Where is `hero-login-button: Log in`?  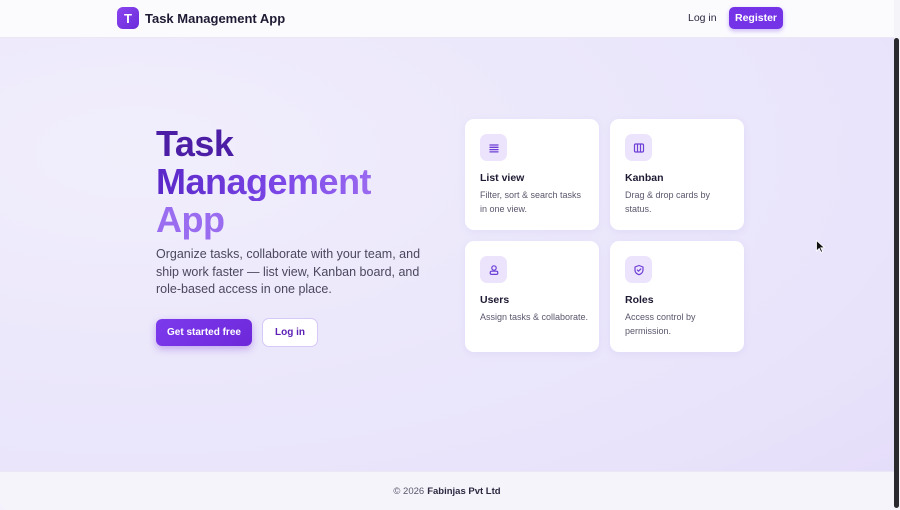
hero-login-button: Log in is located at coordinates (290, 332).